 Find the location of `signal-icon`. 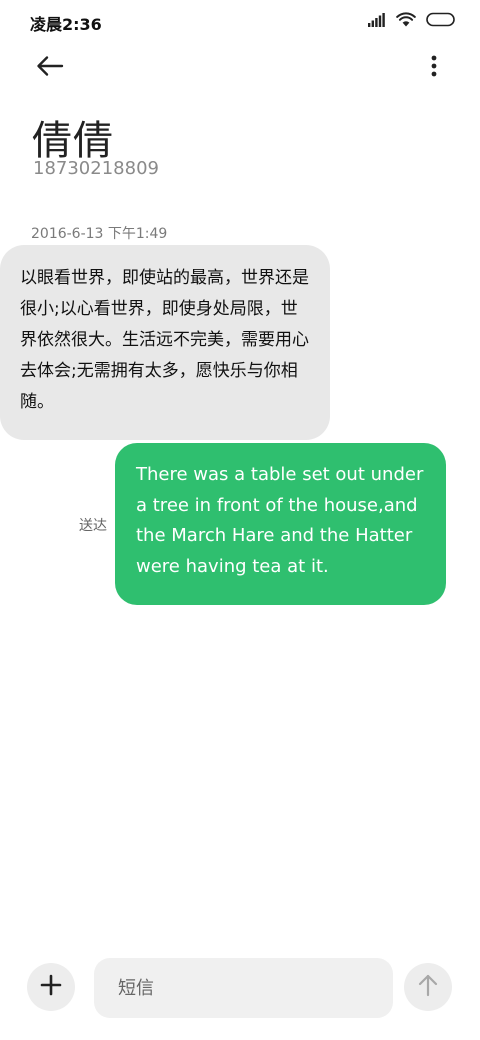

signal-icon is located at coordinates (377, 21).